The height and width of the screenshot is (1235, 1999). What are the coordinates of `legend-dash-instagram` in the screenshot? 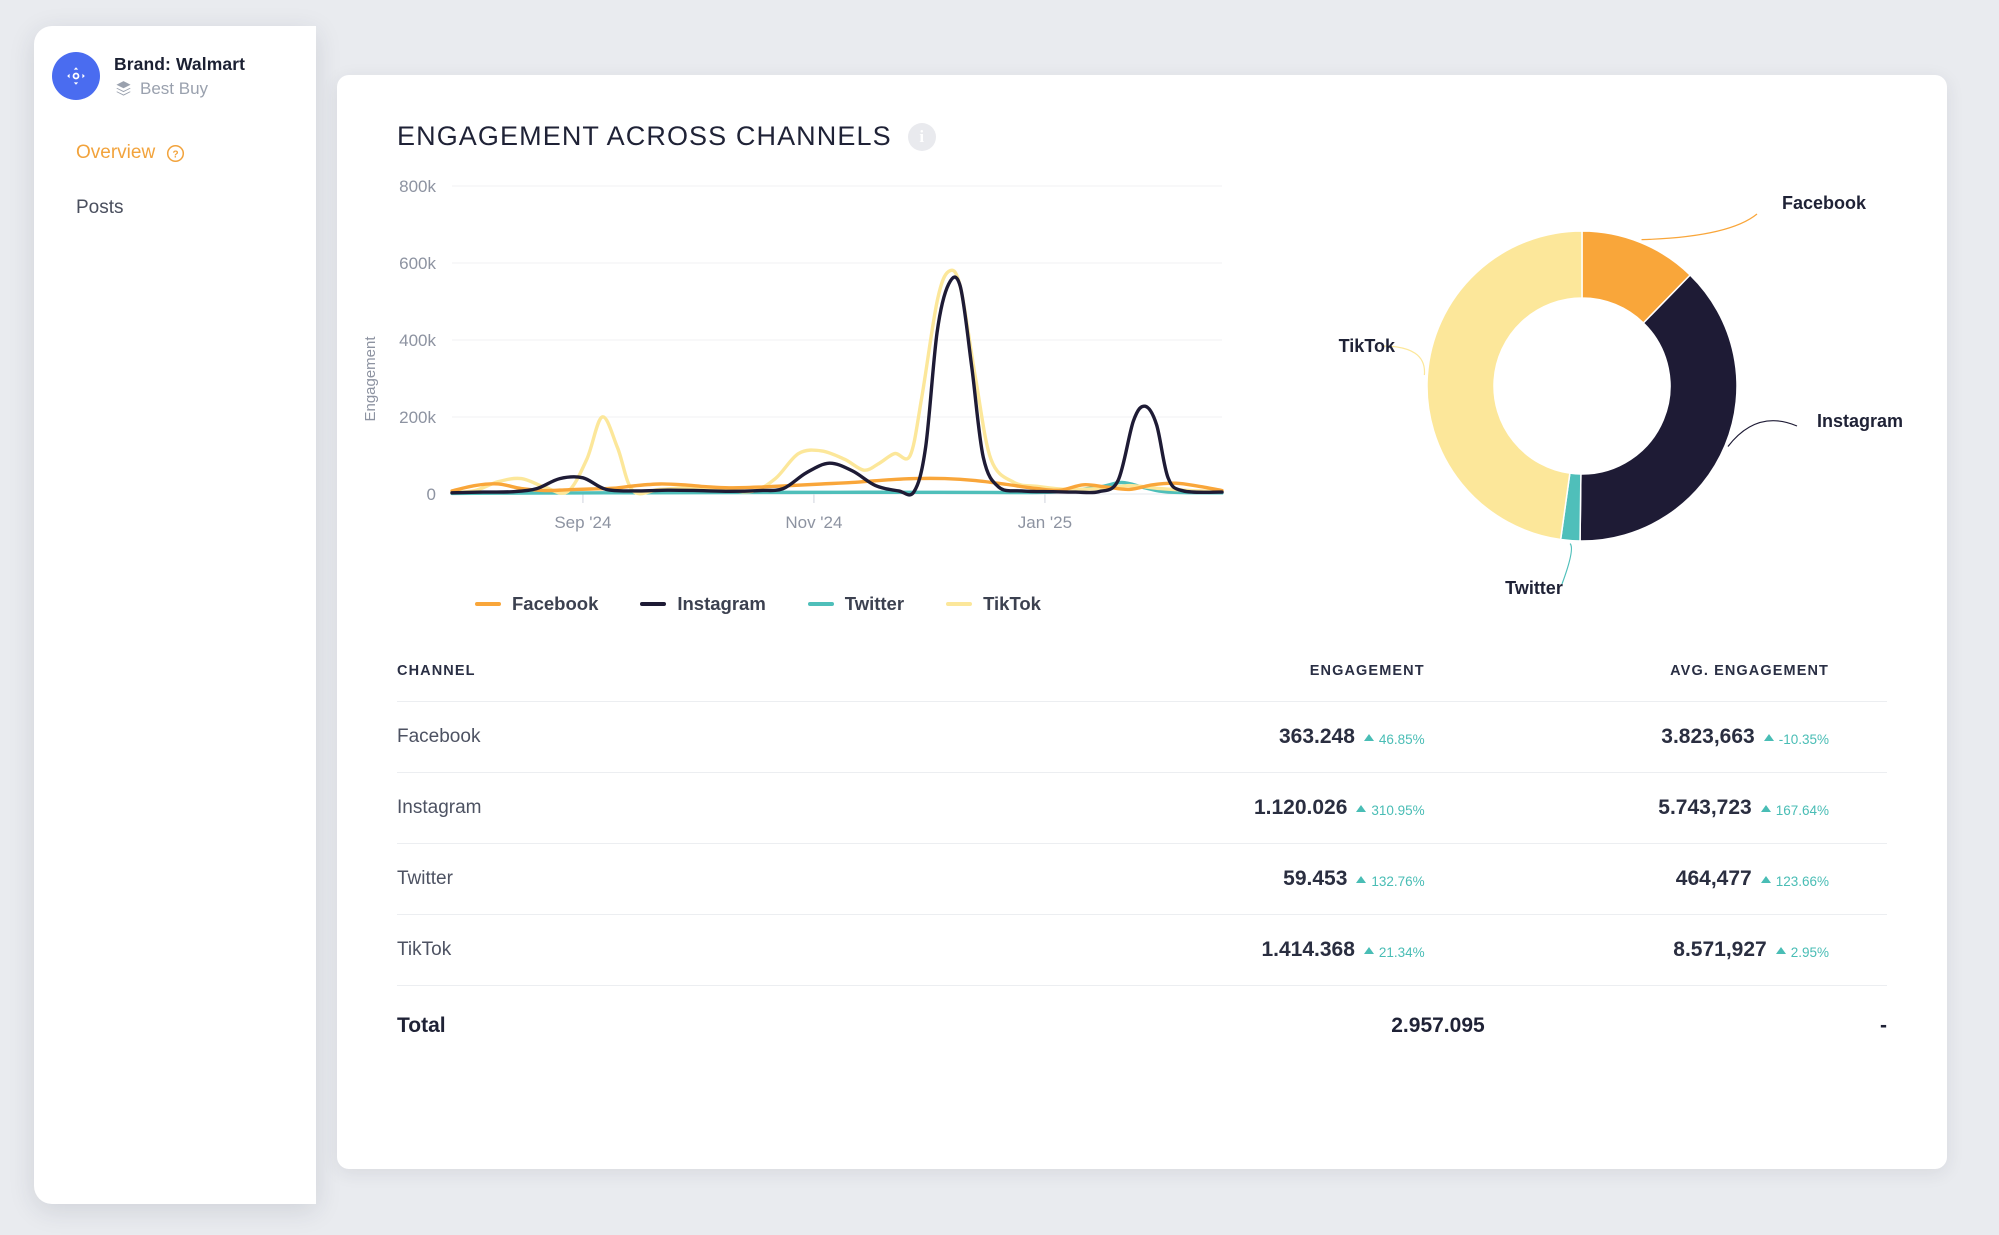 It's located at (653, 604).